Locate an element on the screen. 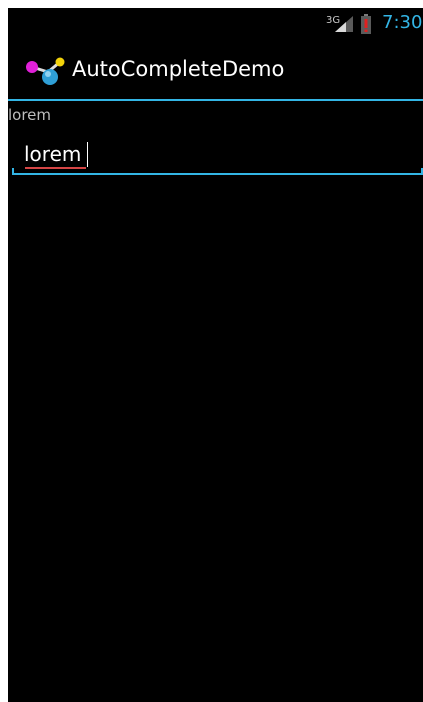 Image resolution: width=423 pixels, height=702 pixels. autocomplete-input-value: lorem is located at coordinates (52, 154).